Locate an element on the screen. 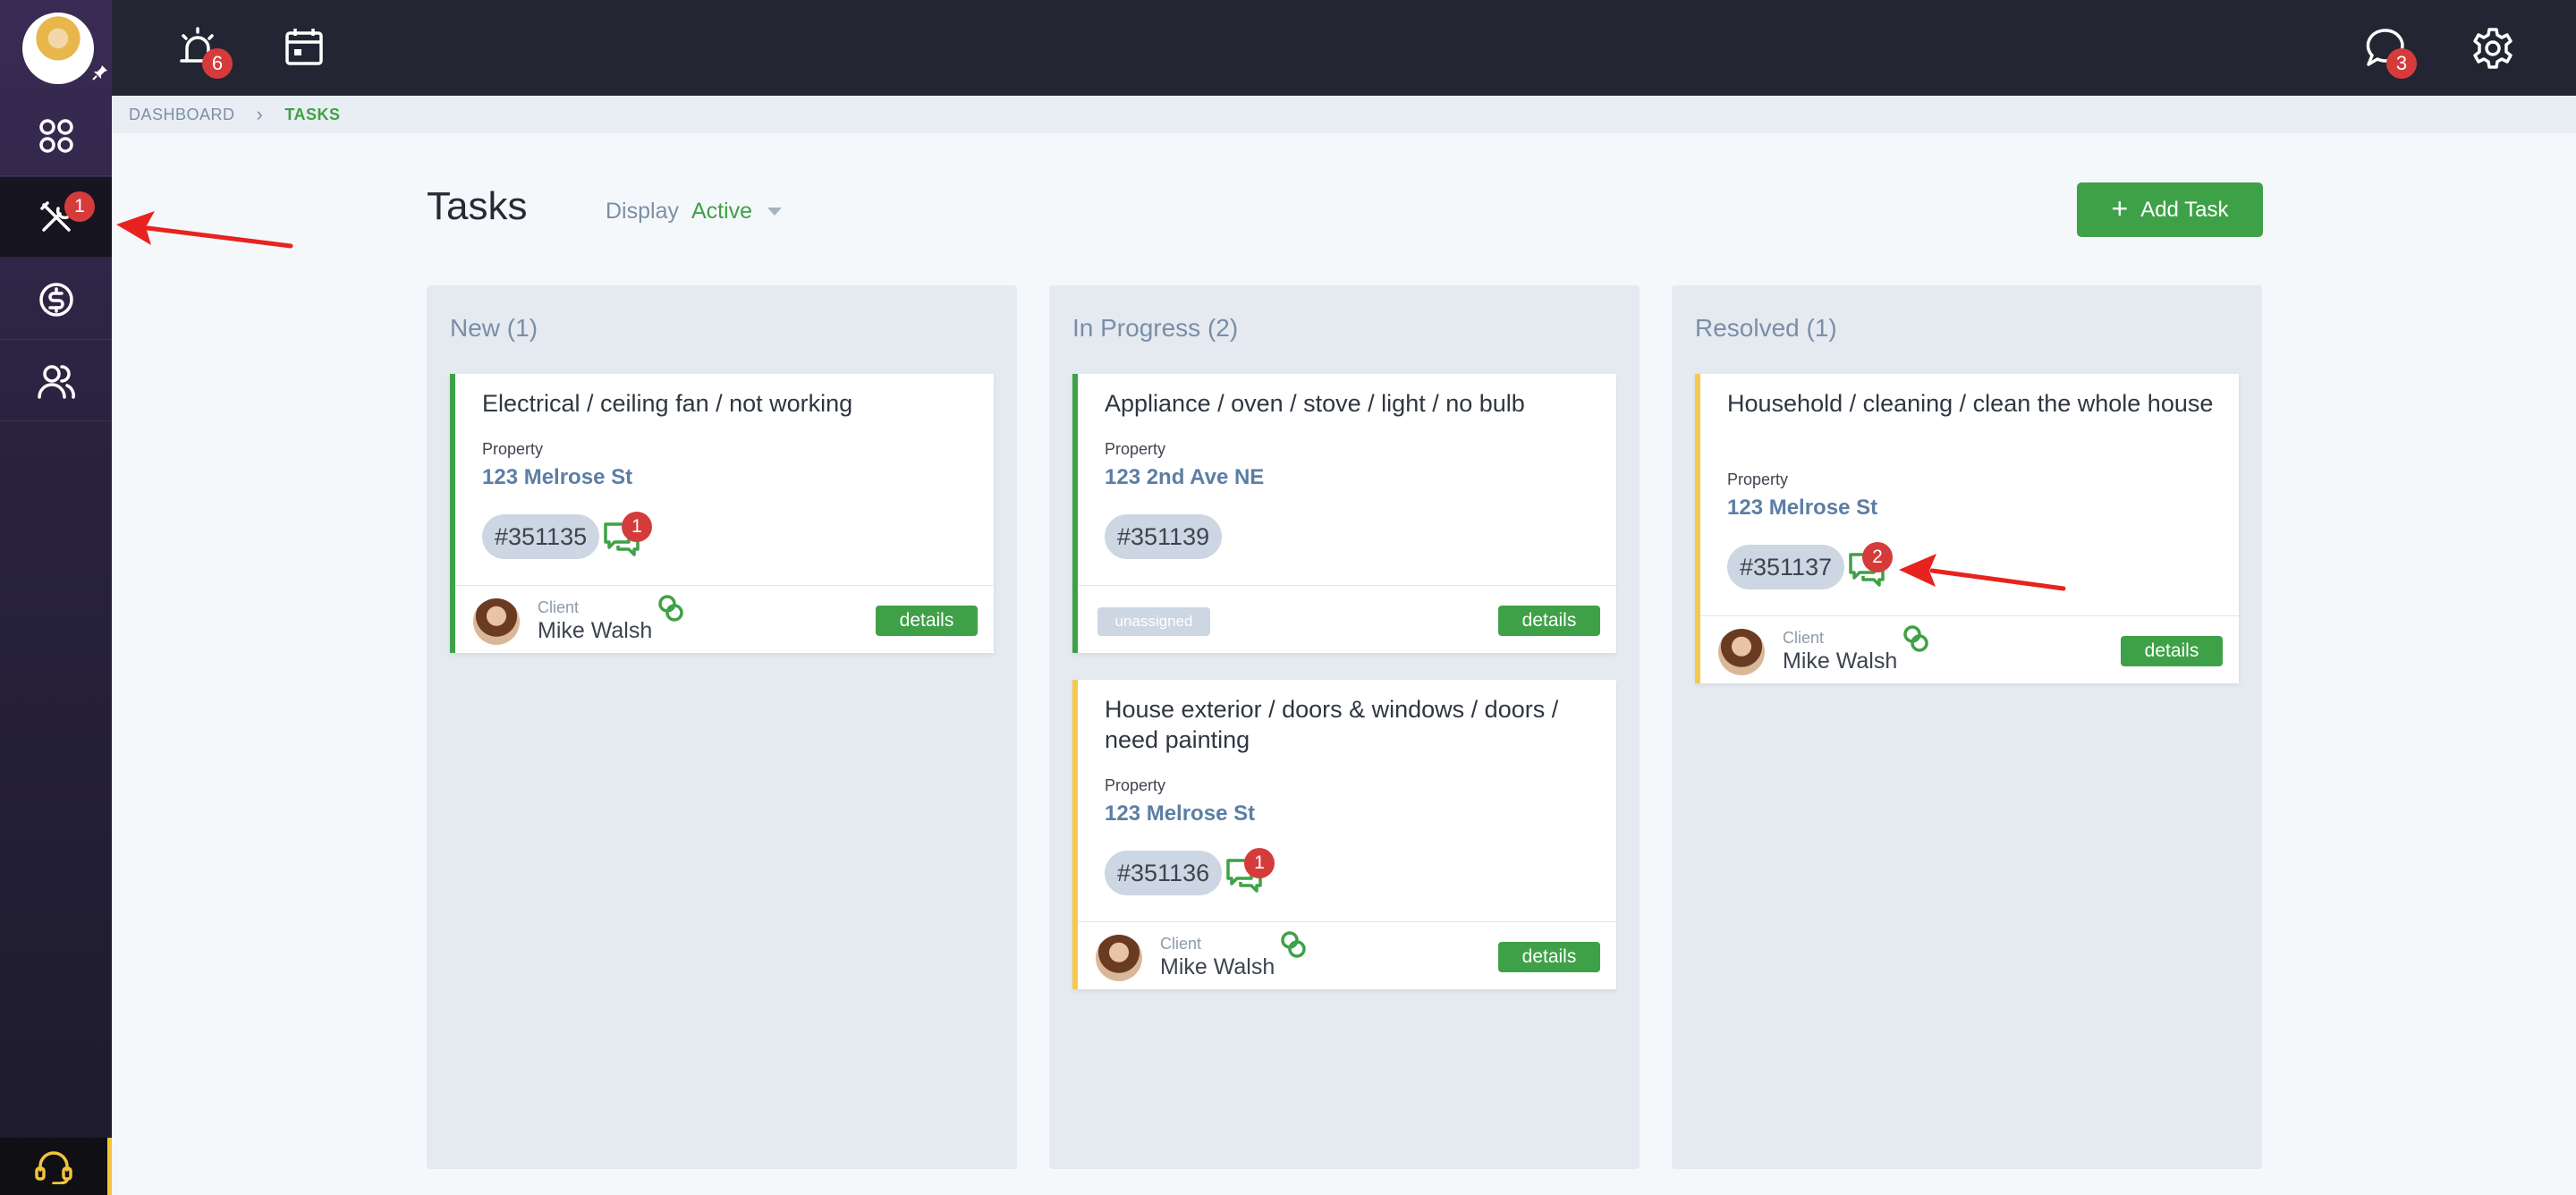 Image resolution: width=2576 pixels, height=1195 pixels. dashboard-grid-icon is located at coordinates (55, 135).